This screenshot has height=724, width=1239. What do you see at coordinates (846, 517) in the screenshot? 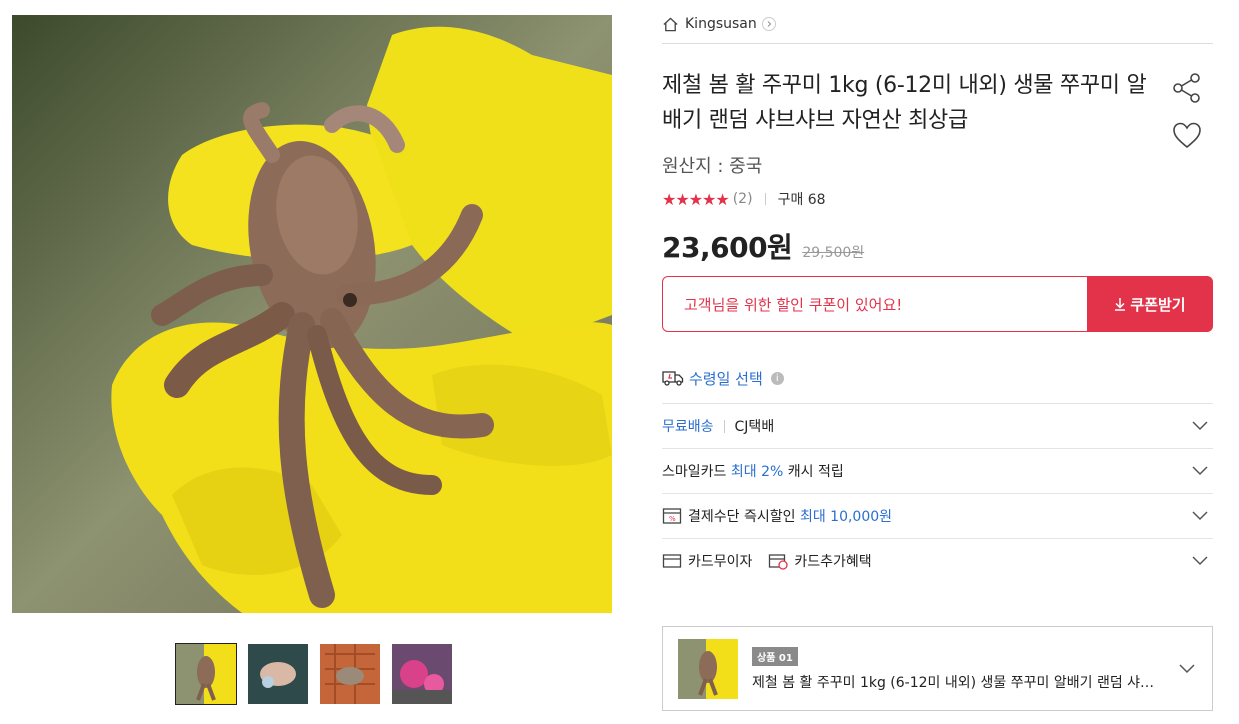
I see `payment-discount-highlight: 최대 10,000원` at bounding box center [846, 517].